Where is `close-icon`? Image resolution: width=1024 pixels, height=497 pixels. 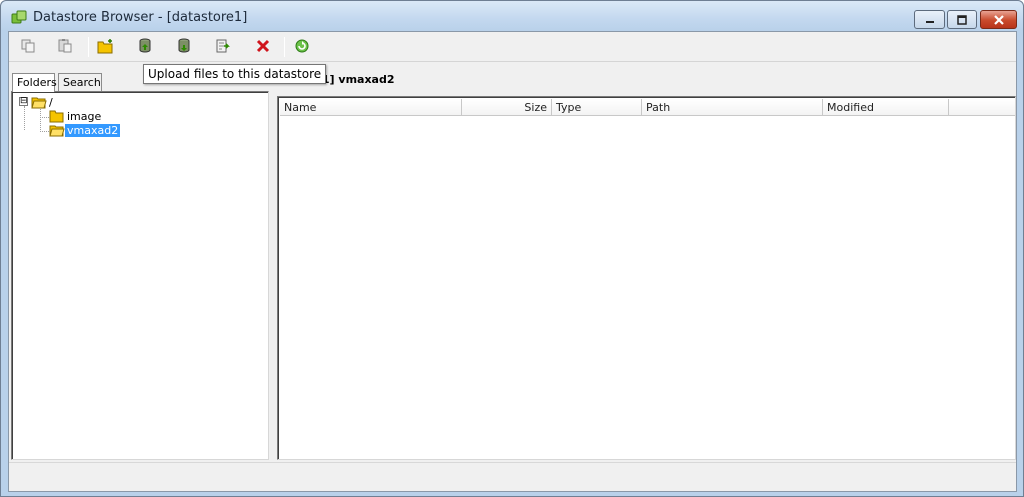 close-icon is located at coordinates (998, 20).